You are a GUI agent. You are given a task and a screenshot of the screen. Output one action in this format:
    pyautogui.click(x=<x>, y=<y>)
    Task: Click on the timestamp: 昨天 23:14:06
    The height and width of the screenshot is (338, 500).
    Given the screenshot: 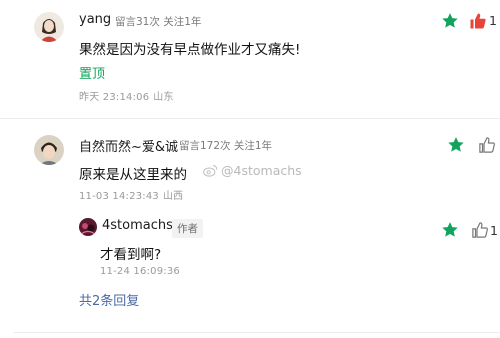 What is the action you would take?
    pyautogui.click(x=114, y=97)
    